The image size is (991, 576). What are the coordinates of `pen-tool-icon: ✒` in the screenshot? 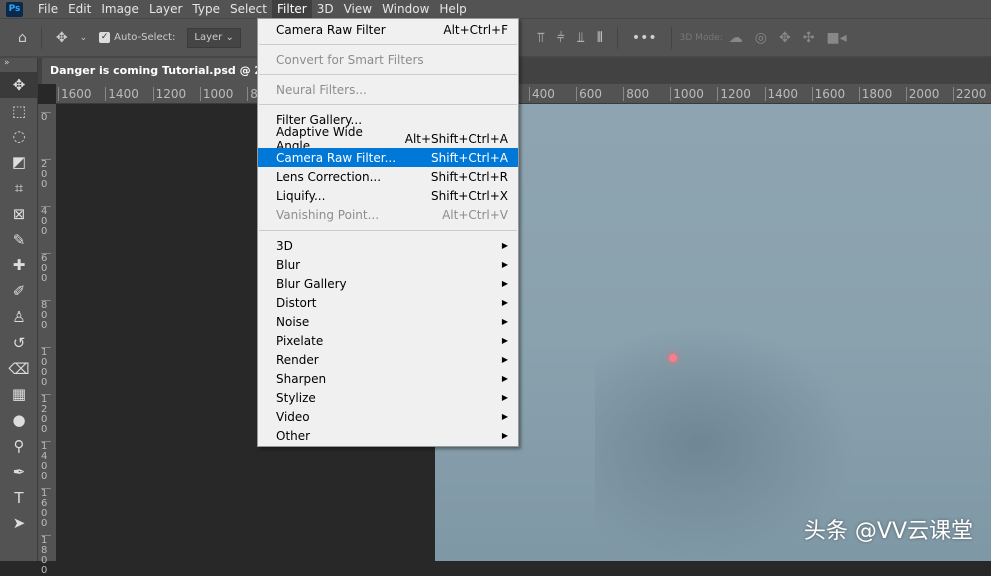 It's located at (19, 472).